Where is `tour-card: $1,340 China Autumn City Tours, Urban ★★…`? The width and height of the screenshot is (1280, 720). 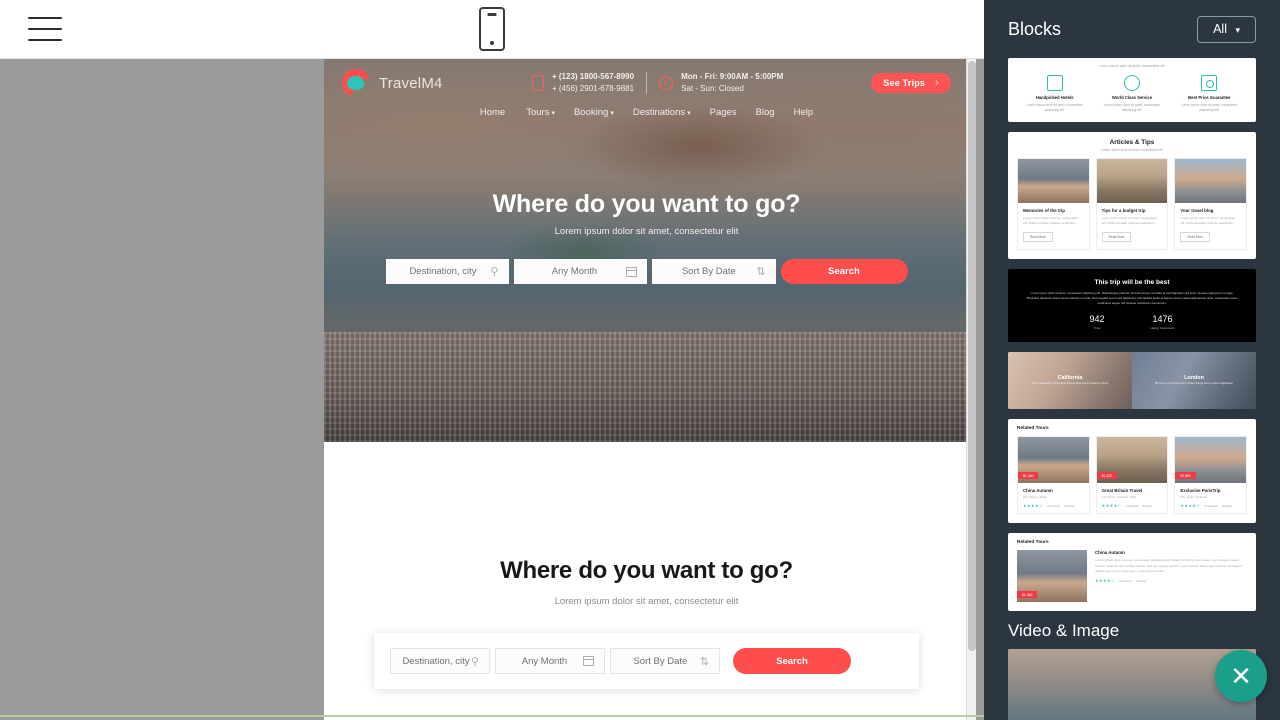 tour-card: $1,340 China Autumn City Tours, Urban ★★… is located at coordinates (1053, 475).